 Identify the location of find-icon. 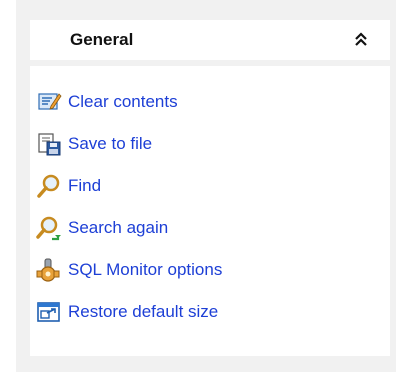
(49, 186).